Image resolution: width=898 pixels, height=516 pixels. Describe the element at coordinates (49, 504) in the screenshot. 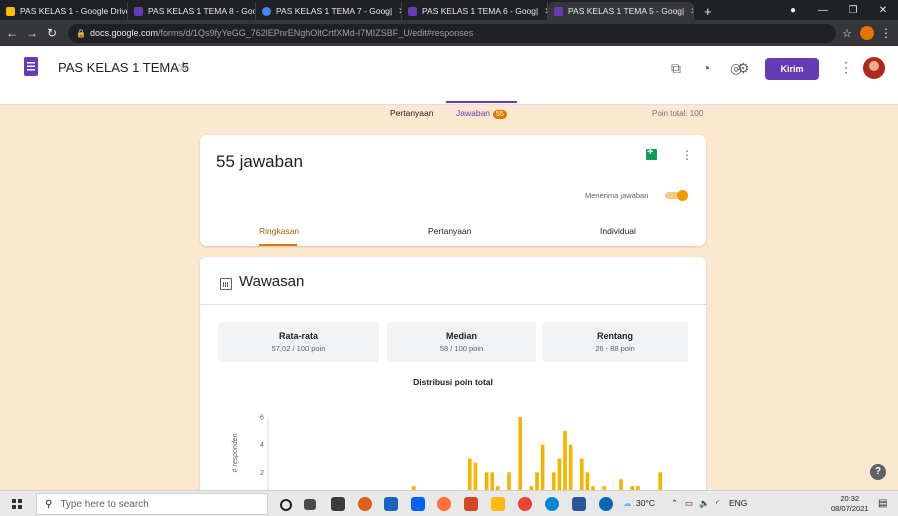

I see `search-icon: ⚲` at that location.